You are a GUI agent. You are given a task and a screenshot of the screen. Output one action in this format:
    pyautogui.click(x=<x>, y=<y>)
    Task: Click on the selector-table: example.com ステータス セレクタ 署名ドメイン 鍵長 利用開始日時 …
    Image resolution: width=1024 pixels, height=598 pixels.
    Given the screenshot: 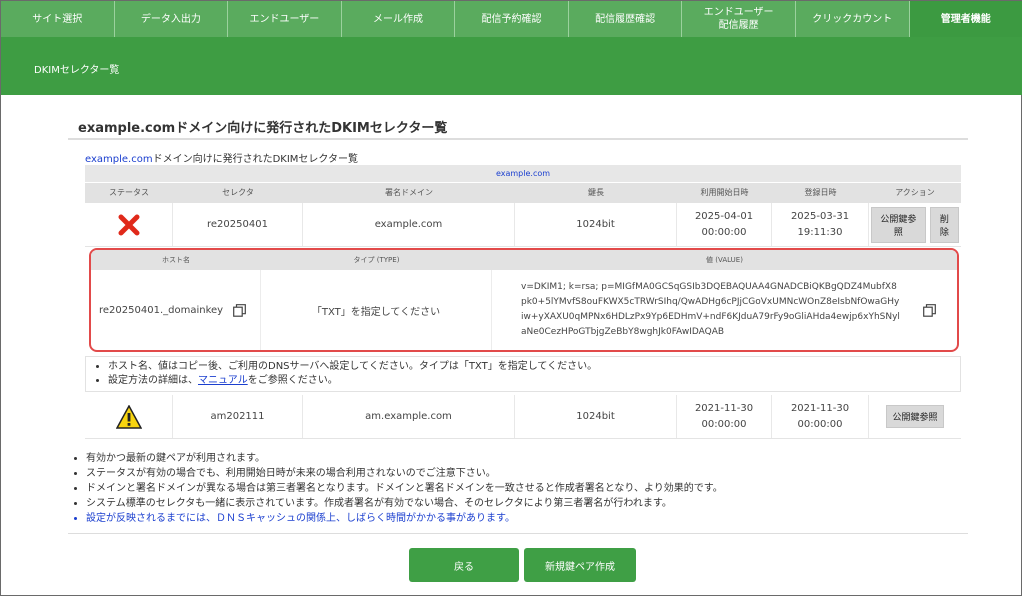 What is the action you would take?
    pyautogui.click(x=523, y=206)
    